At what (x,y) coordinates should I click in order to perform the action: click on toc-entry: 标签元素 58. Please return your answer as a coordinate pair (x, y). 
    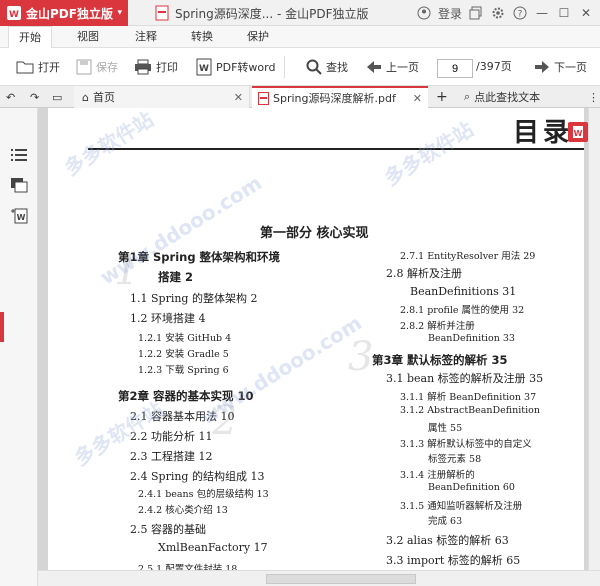
    Looking at the image, I should click on (455, 459).